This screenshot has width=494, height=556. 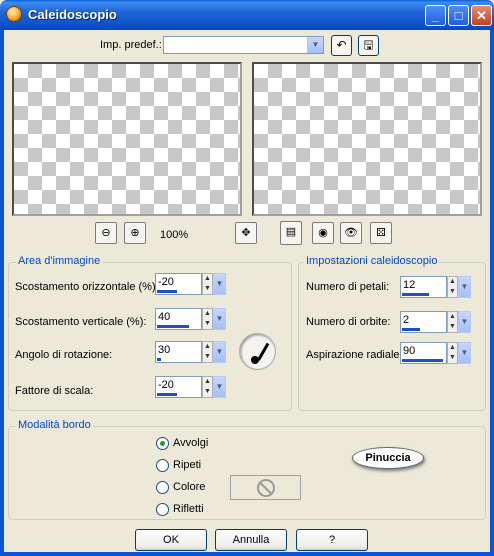 What do you see at coordinates (174, 235) in the screenshot?
I see `zoom-level: 100%` at bounding box center [174, 235].